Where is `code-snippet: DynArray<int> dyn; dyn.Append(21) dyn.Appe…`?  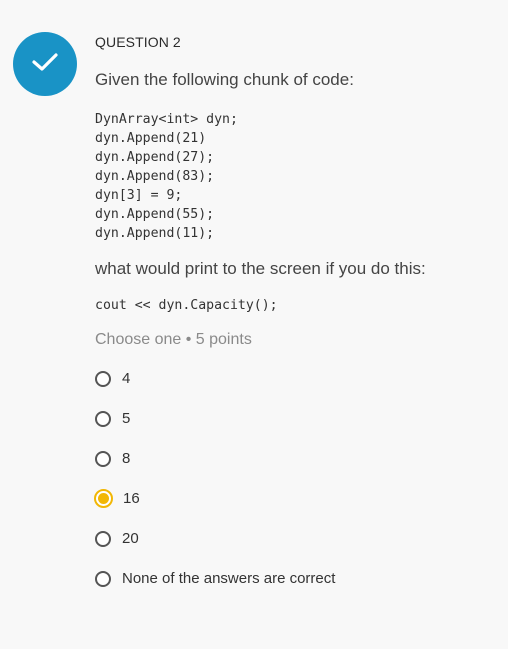 code-snippet: DynArray<int> dyn; dyn.Append(21) dyn.Appe… is located at coordinates (166, 176).